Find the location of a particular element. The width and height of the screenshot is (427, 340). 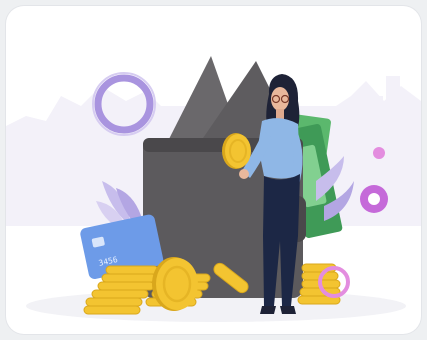

coin-standing is located at coordinates (175, 284).